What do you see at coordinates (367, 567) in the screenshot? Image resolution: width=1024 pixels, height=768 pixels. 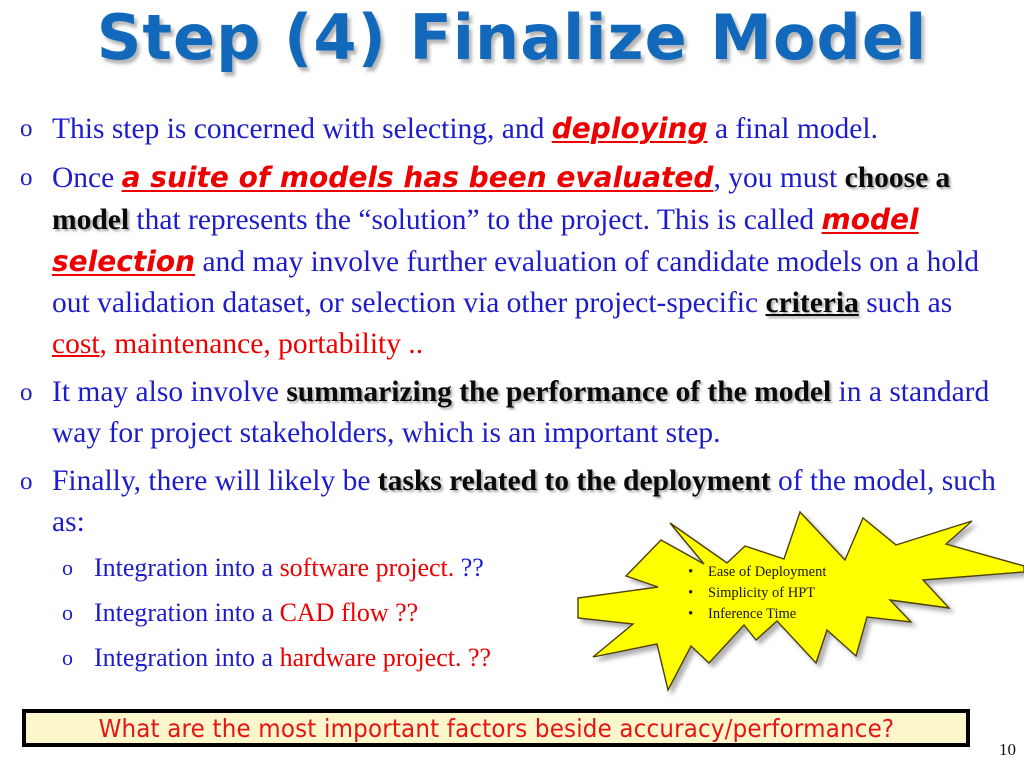 I see `run-text-red: software project.` at bounding box center [367, 567].